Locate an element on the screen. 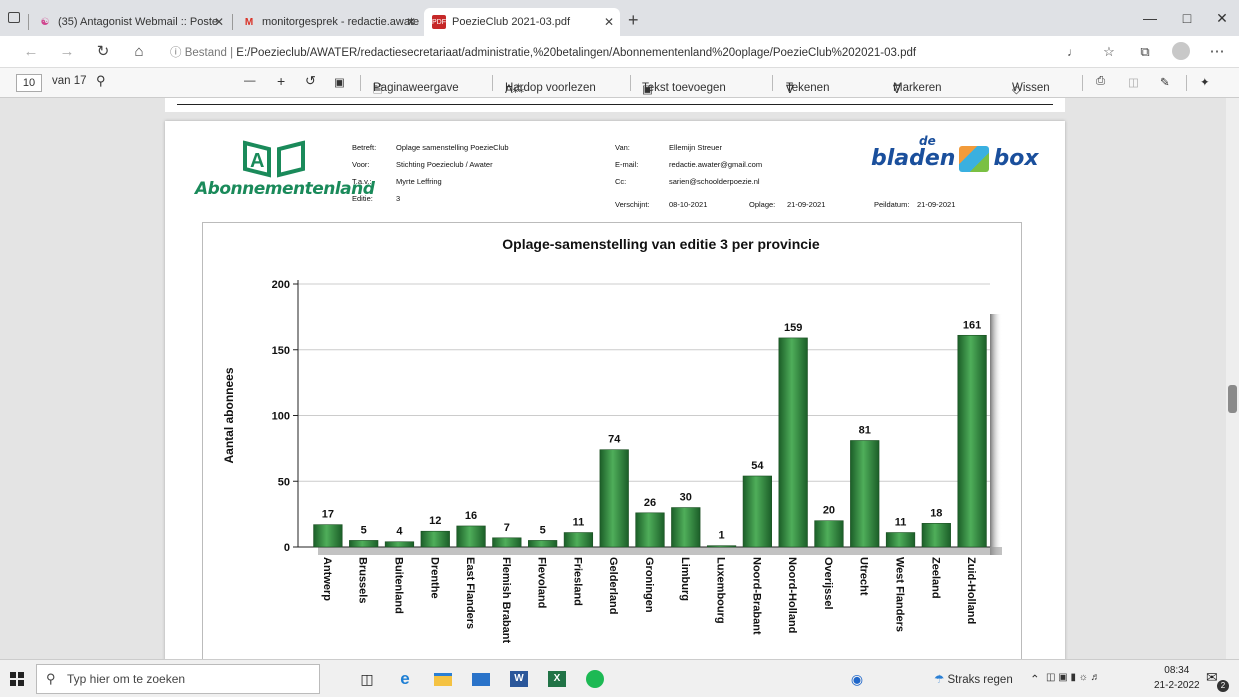 Image resolution: width=1239 pixels, height=697 pixels. search-placeholder: Typ hier om te zoeken is located at coordinates (126, 679).